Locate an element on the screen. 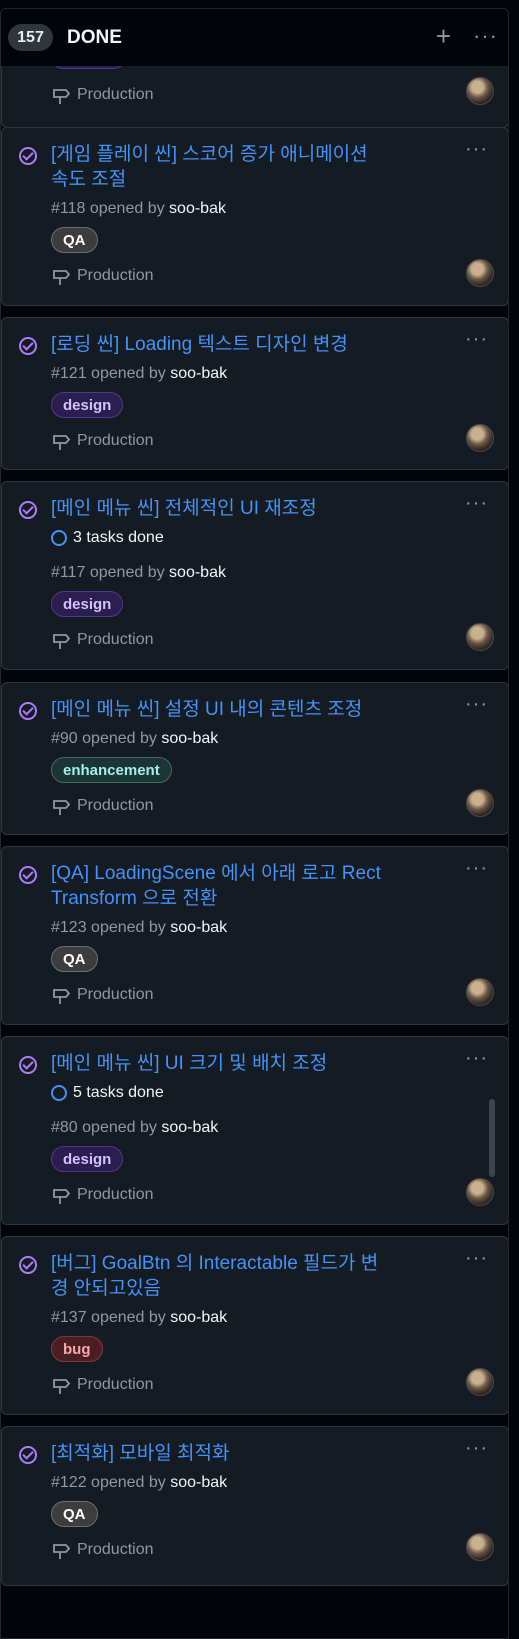  issue-number: #137 is located at coordinates (69, 1317).